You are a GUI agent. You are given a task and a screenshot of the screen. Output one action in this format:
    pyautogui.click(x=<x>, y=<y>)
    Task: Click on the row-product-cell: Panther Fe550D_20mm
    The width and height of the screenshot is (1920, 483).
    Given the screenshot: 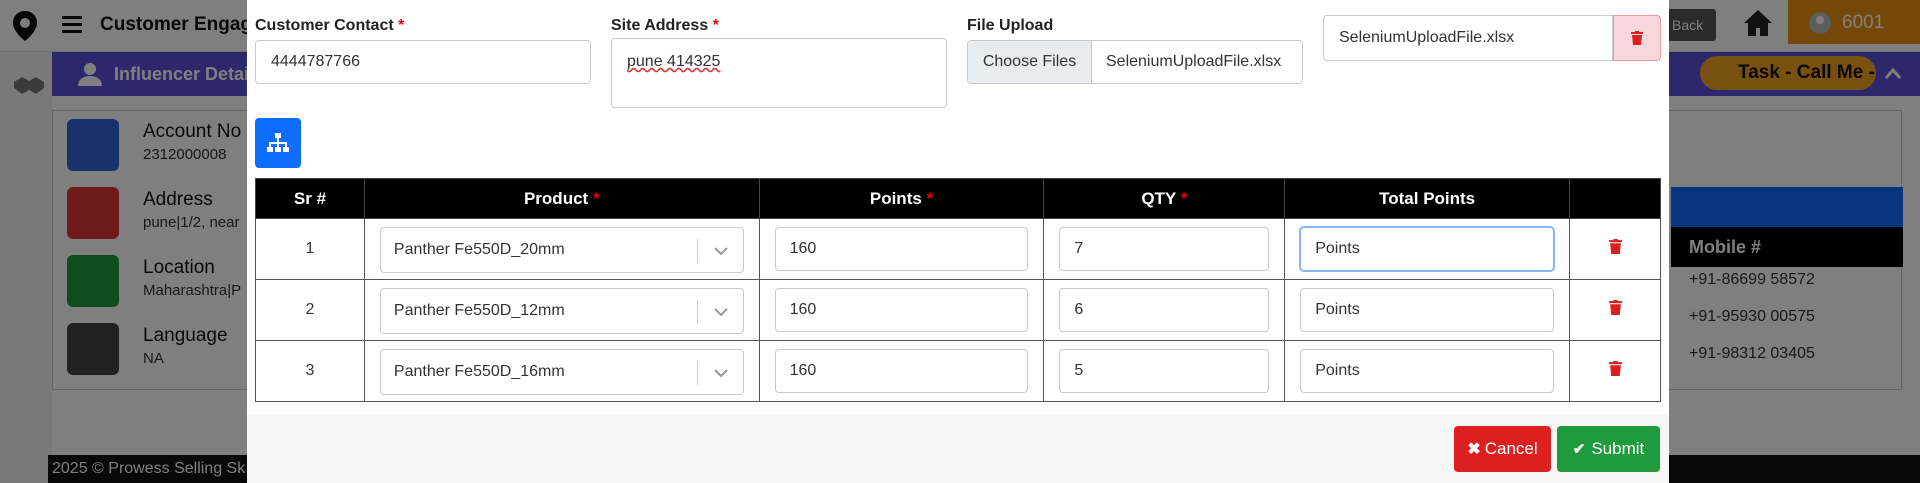 What is the action you would take?
    pyautogui.click(x=561, y=249)
    